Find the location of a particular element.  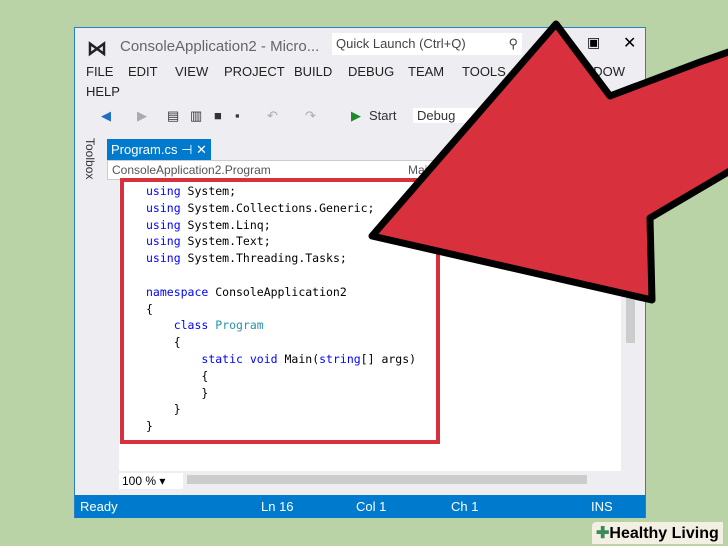

watermark-text: Healthy Living is located at coordinates (664, 533).